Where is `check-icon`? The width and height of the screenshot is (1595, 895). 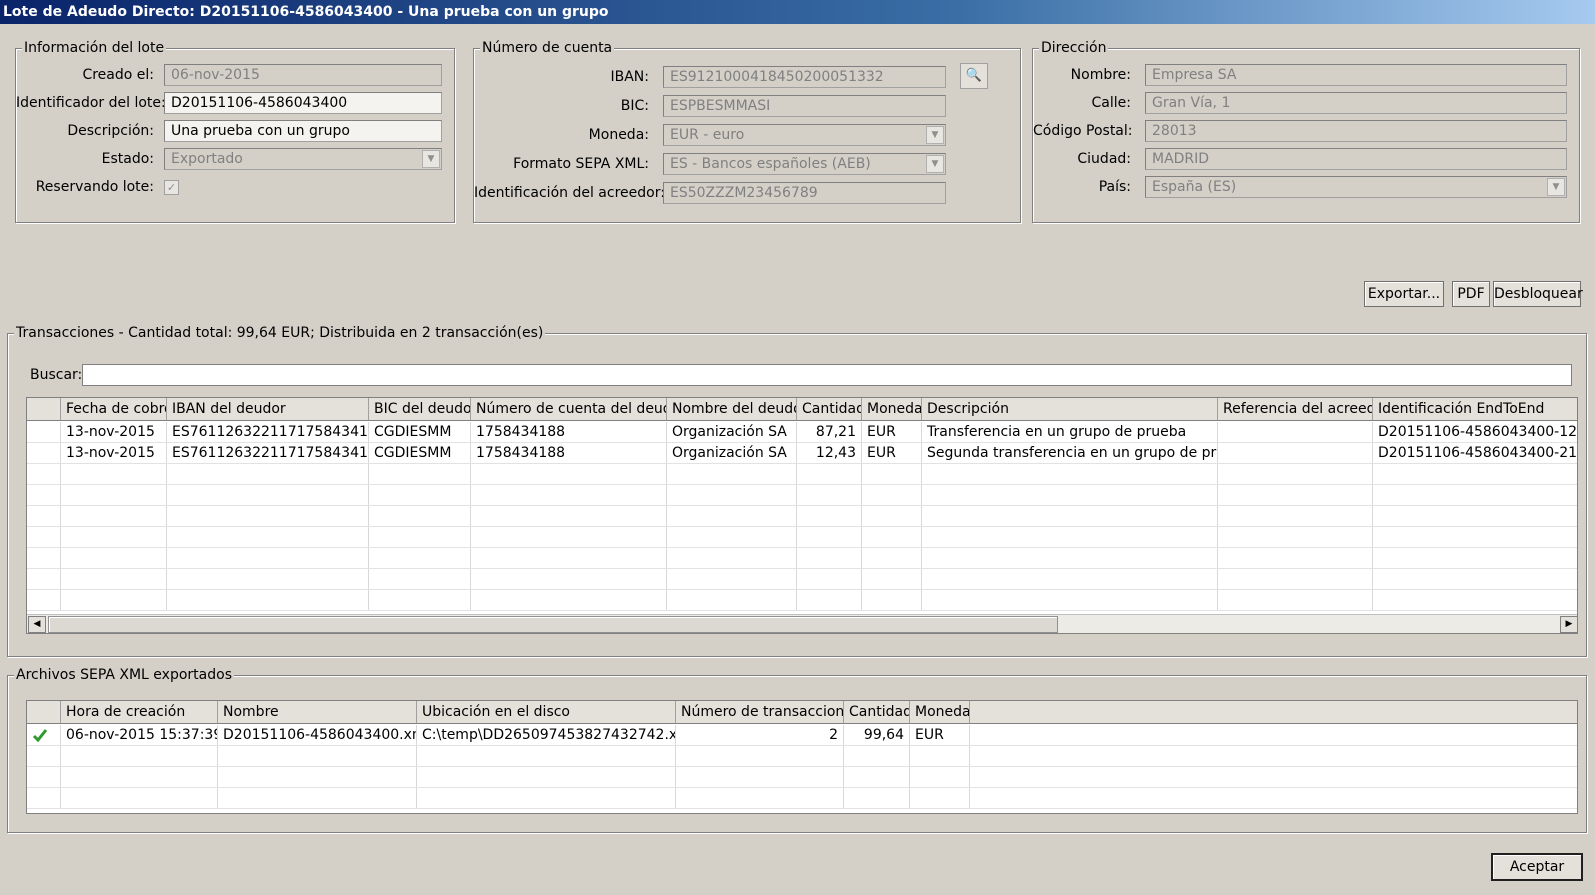
check-icon is located at coordinates (44, 735).